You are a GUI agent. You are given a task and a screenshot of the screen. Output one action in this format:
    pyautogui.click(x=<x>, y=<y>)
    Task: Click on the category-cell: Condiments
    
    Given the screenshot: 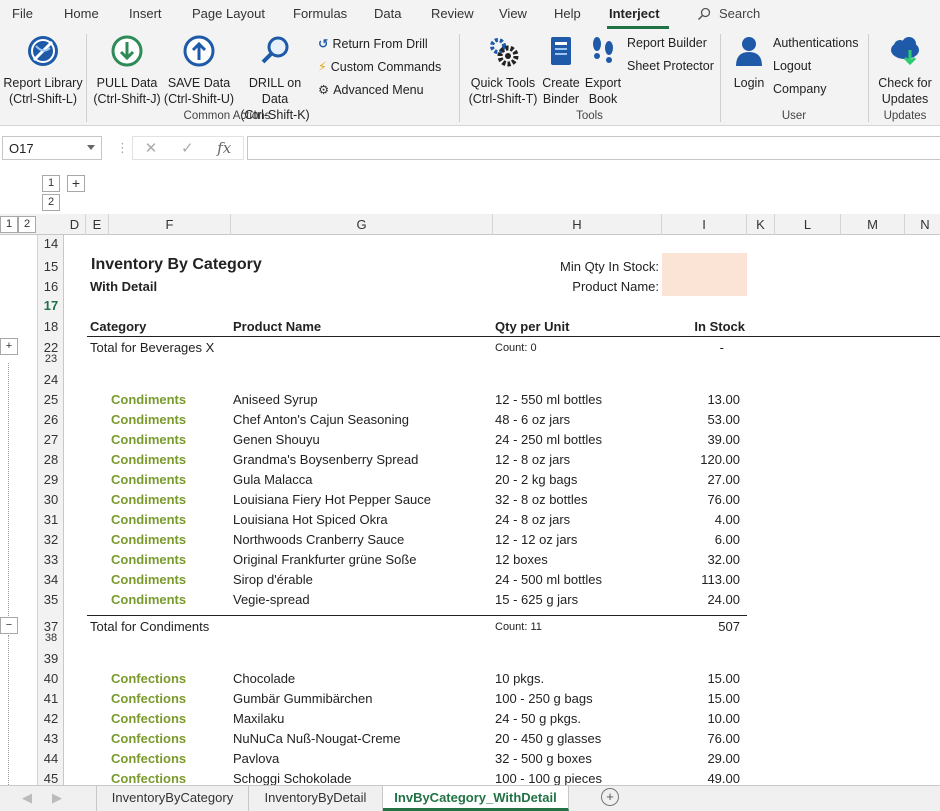 What is the action you would take?
    pyautogui.click(x=149, y=479)
    